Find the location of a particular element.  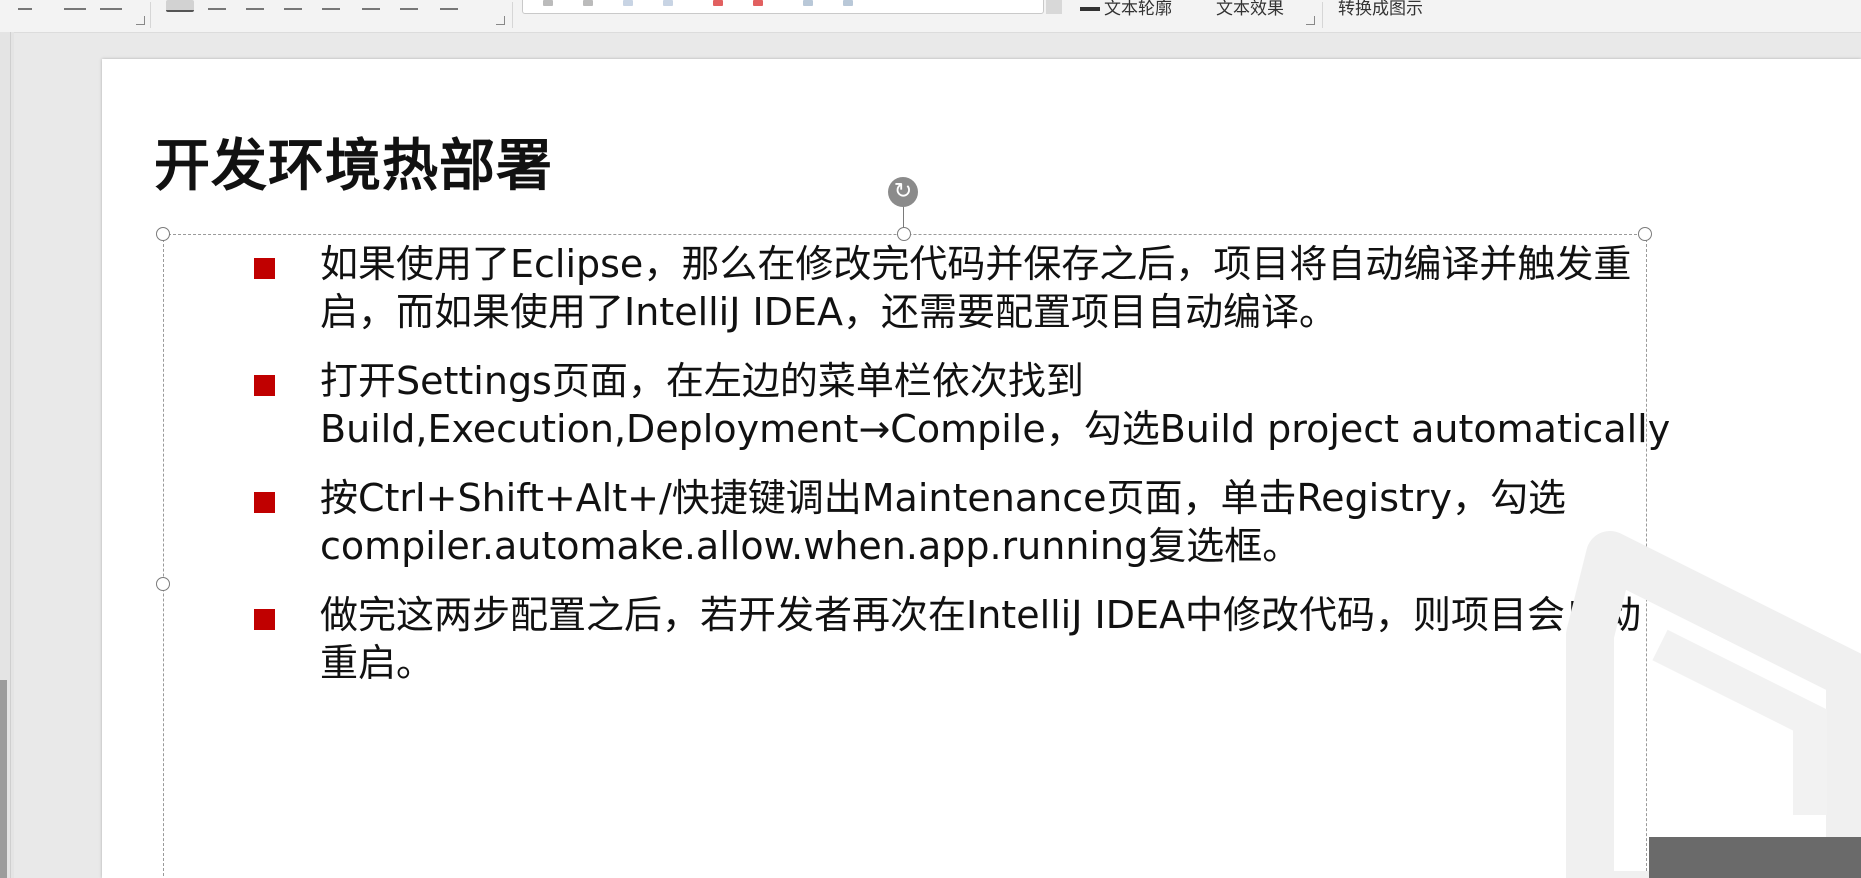

font-dialog-launcher is located at coordinates (140, 20).